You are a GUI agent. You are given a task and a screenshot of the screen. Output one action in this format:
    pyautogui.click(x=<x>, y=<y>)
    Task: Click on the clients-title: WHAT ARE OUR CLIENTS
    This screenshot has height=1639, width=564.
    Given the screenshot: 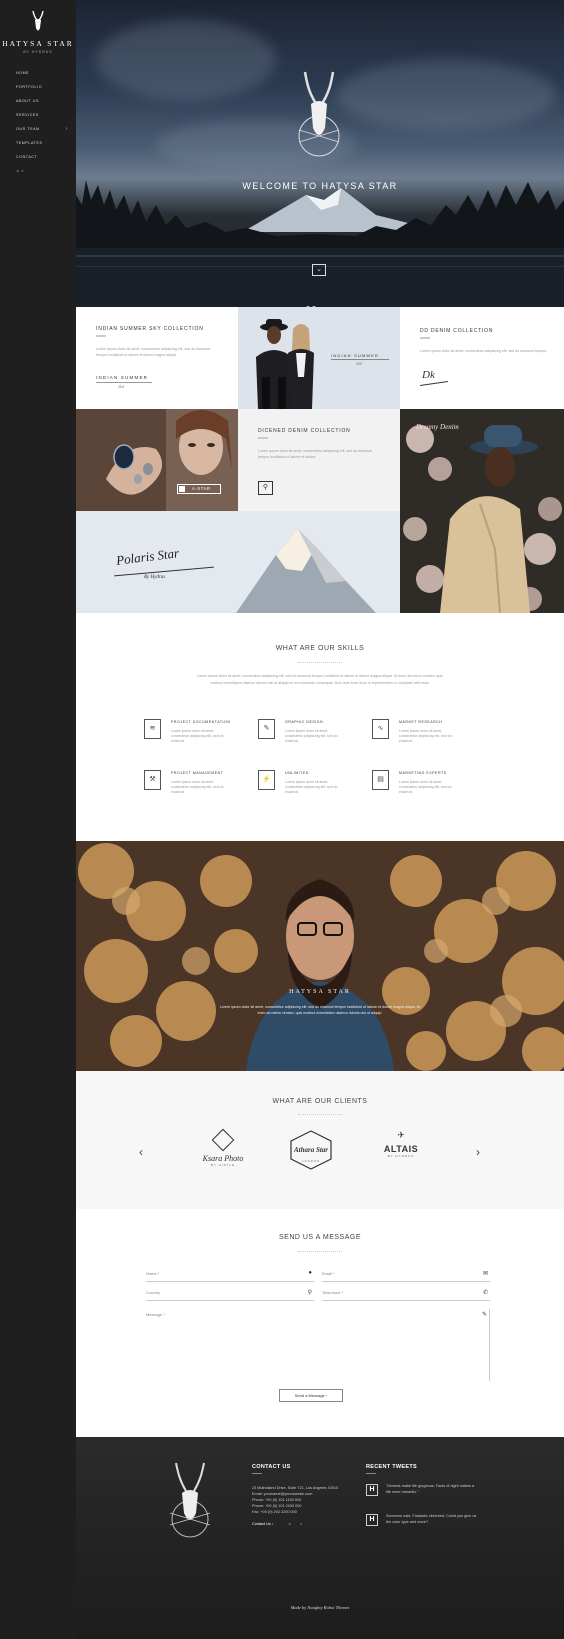 What is the action you would take?
    pyautogui.click(x=320, y=1101)
    